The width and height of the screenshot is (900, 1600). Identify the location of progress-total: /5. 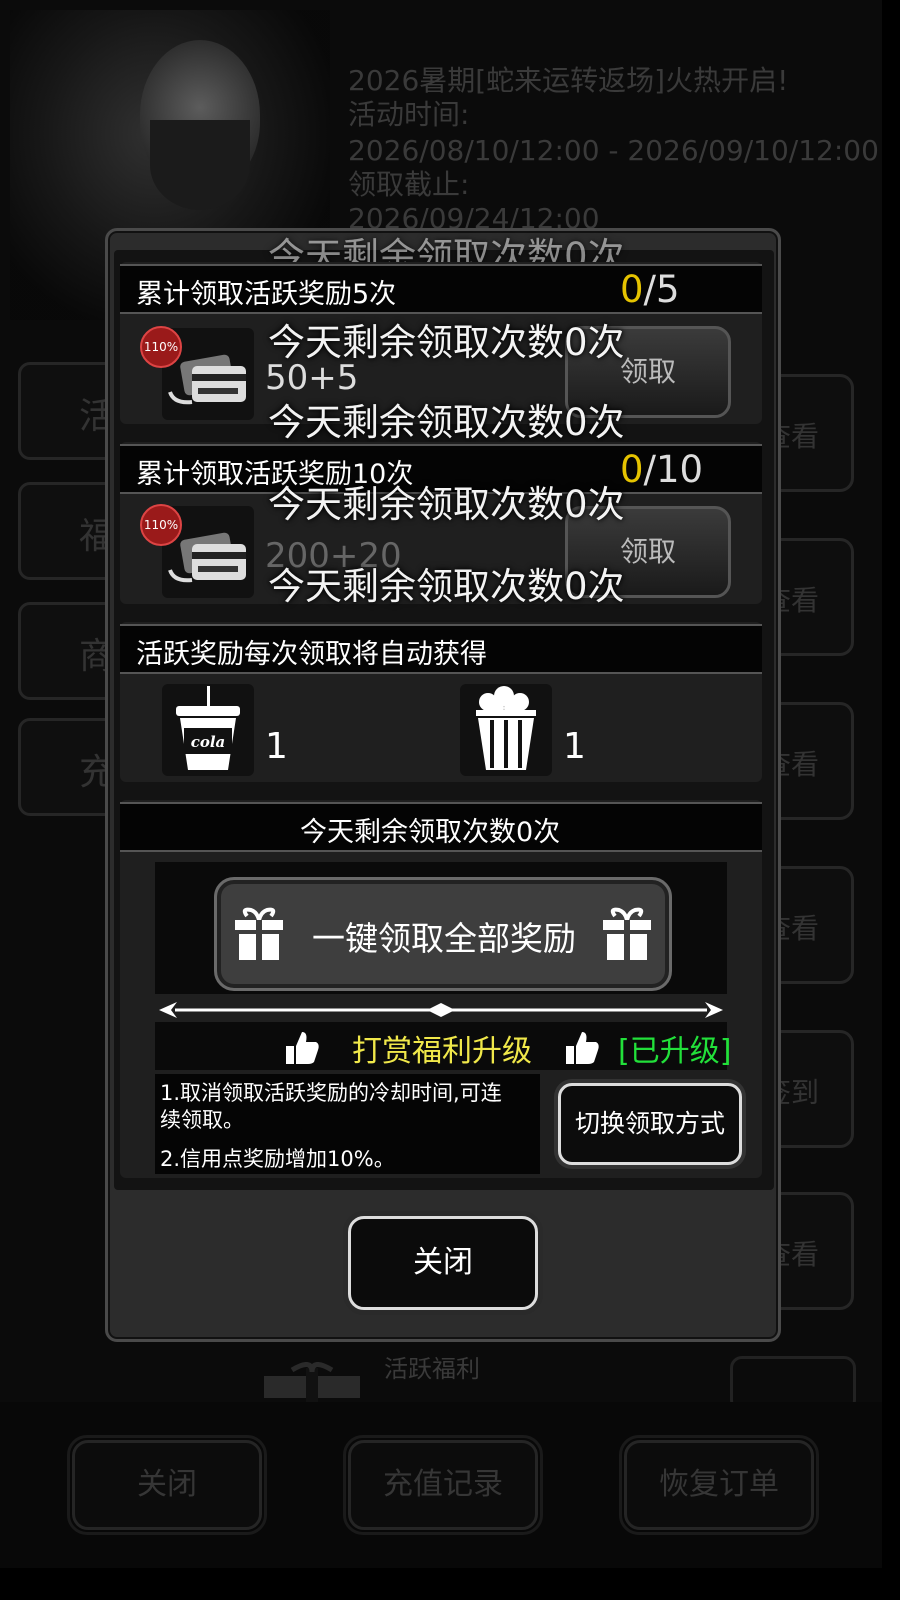
(661, 289).